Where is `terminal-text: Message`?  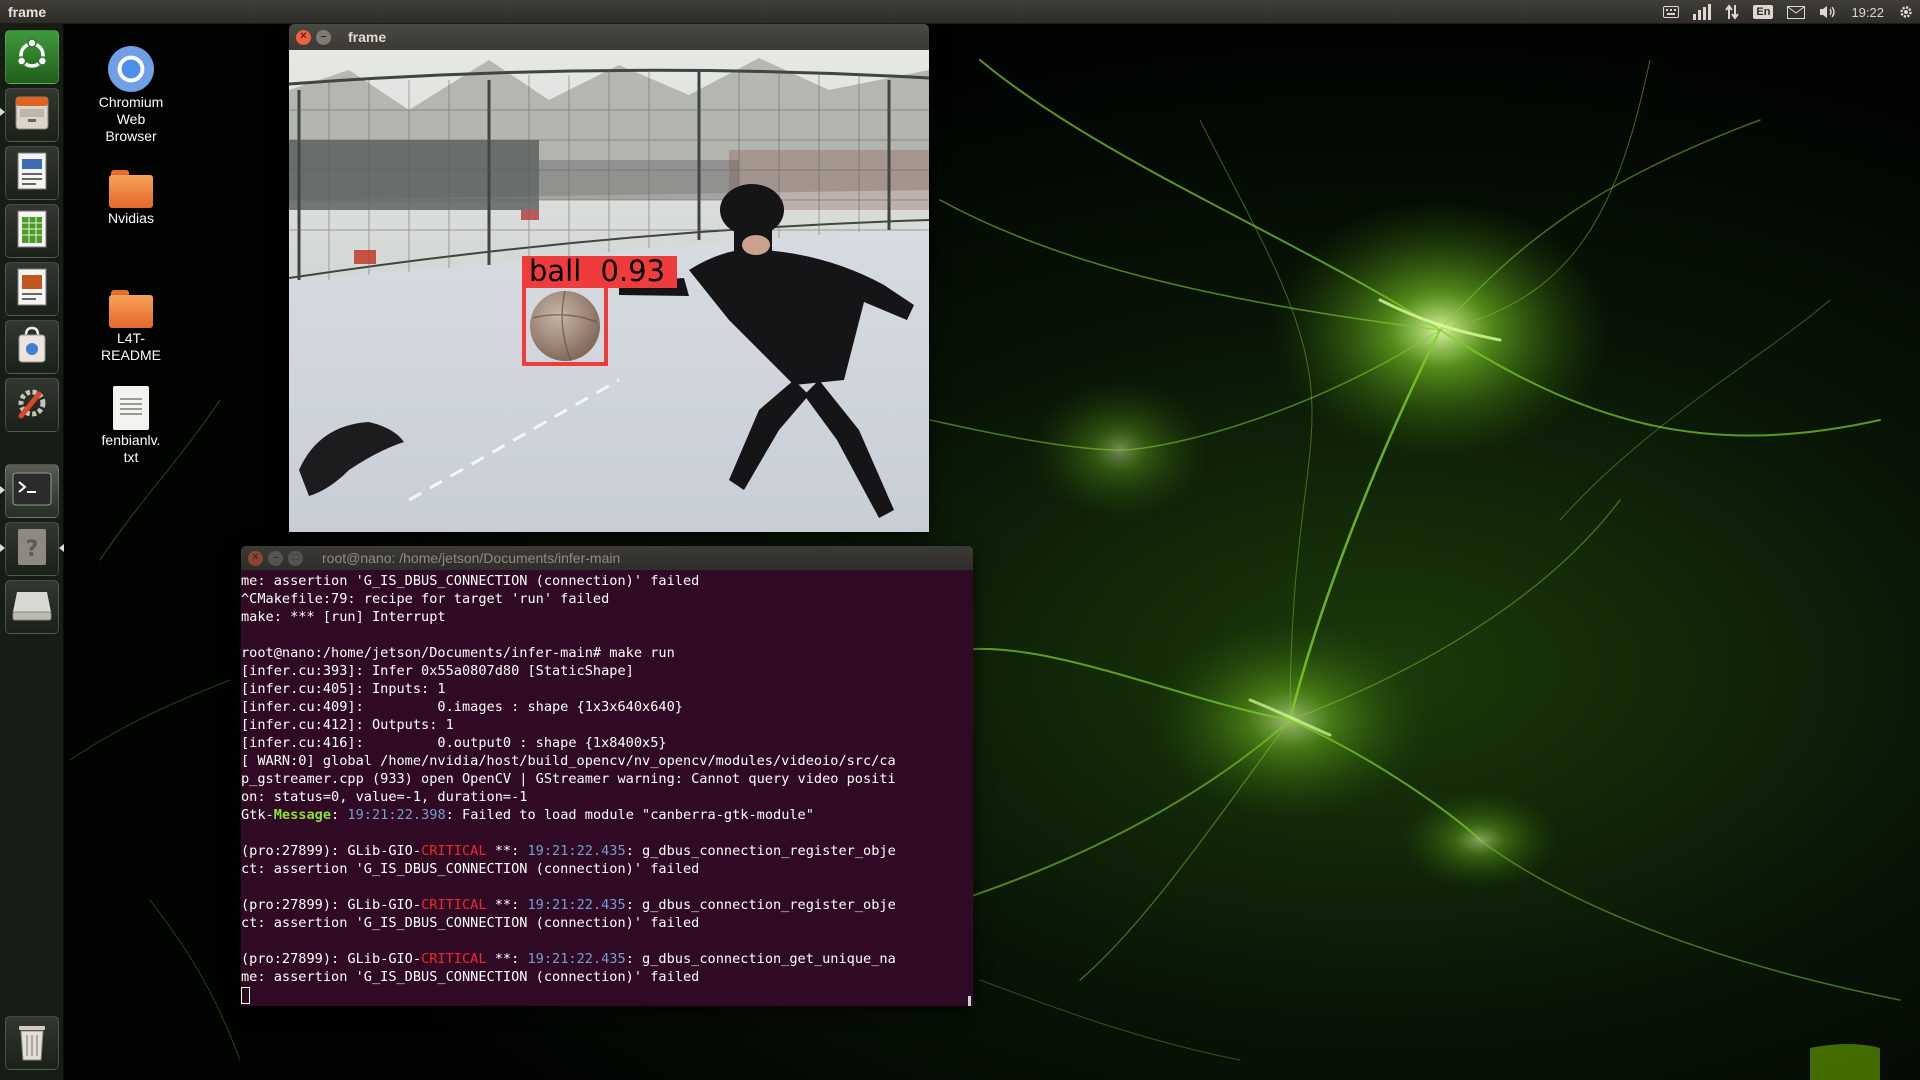 terminal-text: Message is located at coordinates (302, 815).